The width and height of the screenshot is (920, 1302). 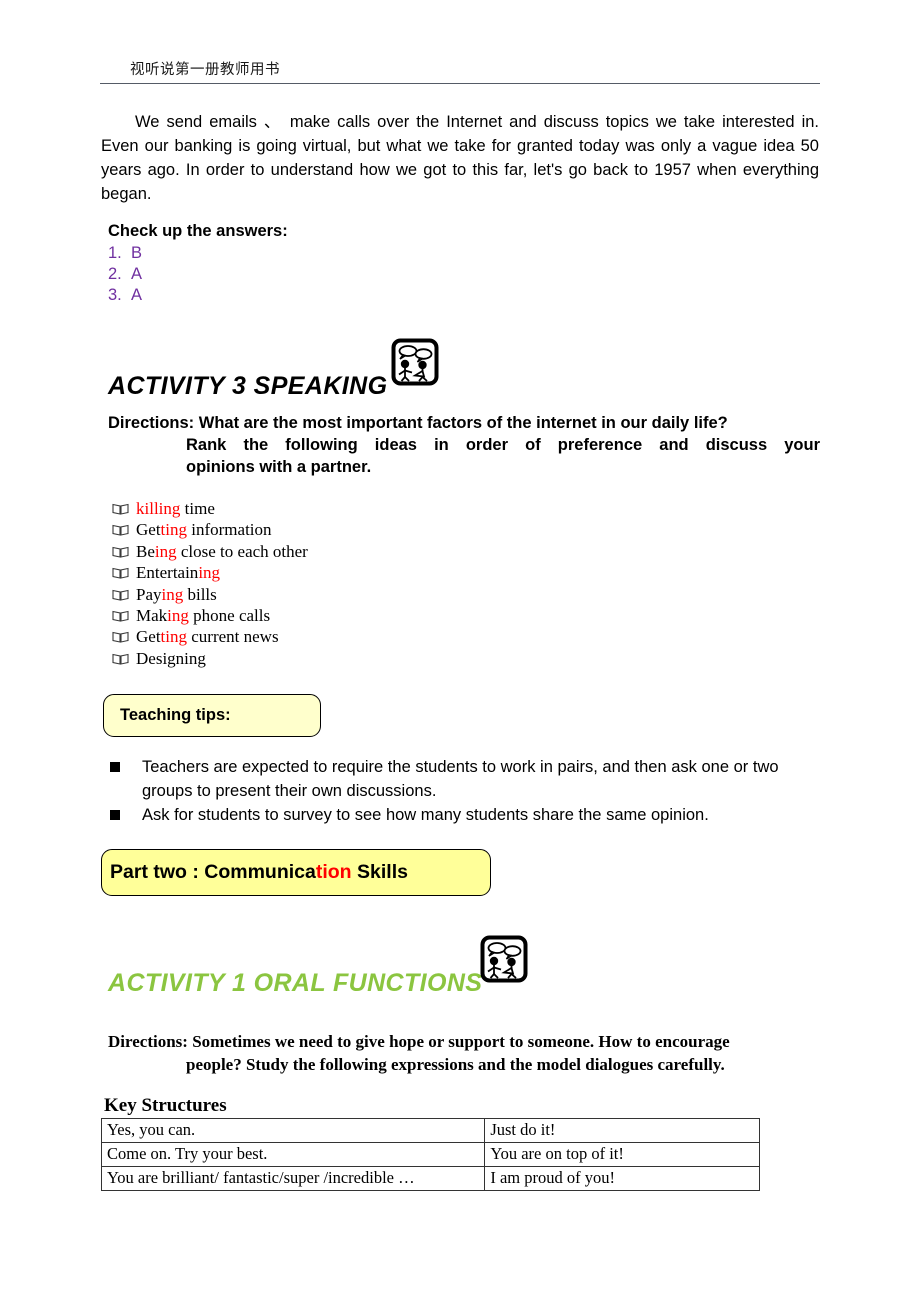 What do you see at coordinates (115, 295) in the screenshot?
I see `answer-number: 3.` at bounding box center [115, 295].